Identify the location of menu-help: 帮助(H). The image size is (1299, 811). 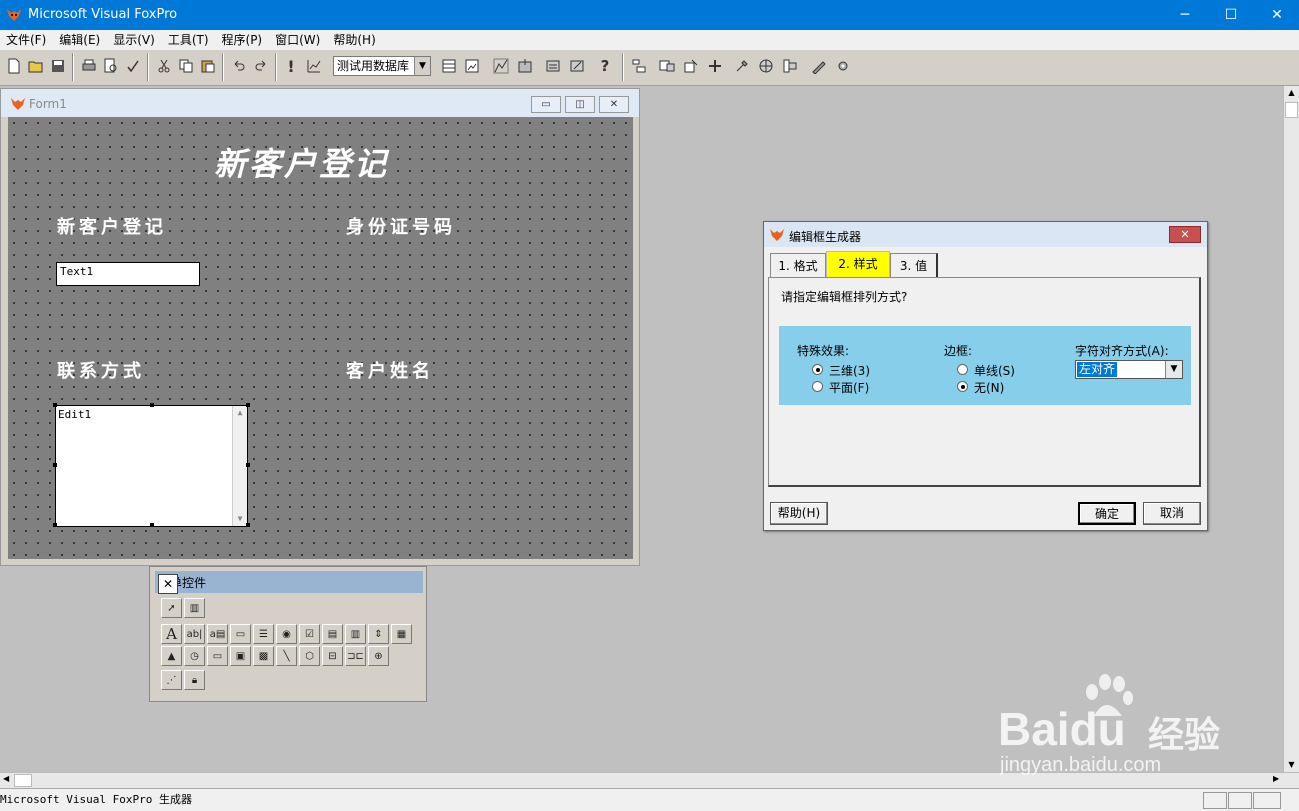
(354, 40).